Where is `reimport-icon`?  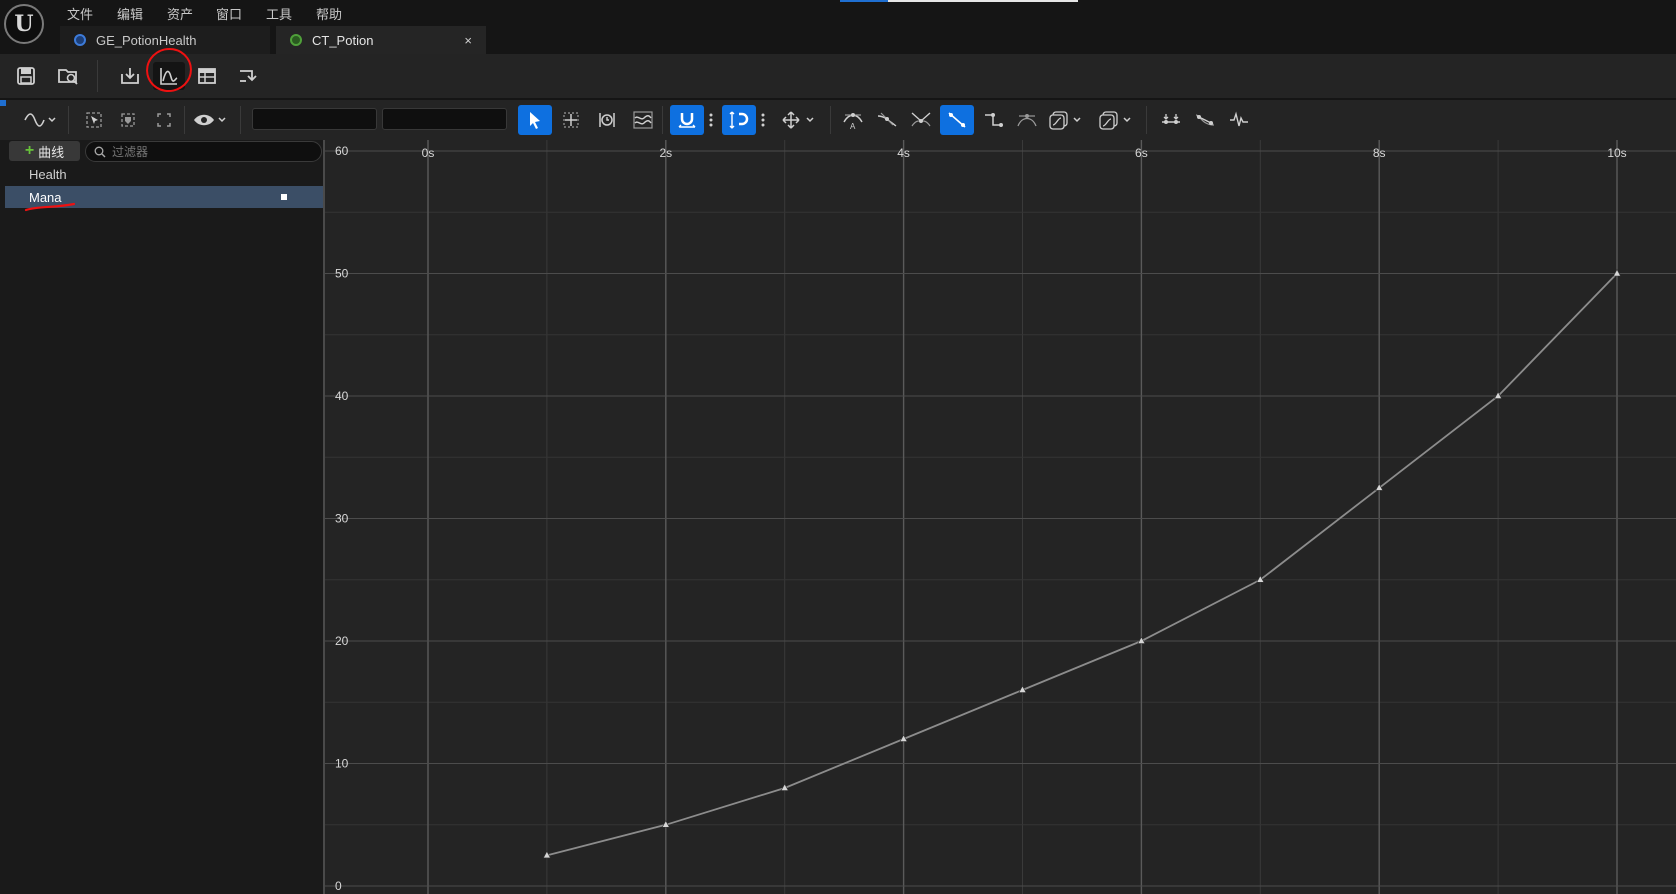
reimport-icon is located at coordinates (130, 76).